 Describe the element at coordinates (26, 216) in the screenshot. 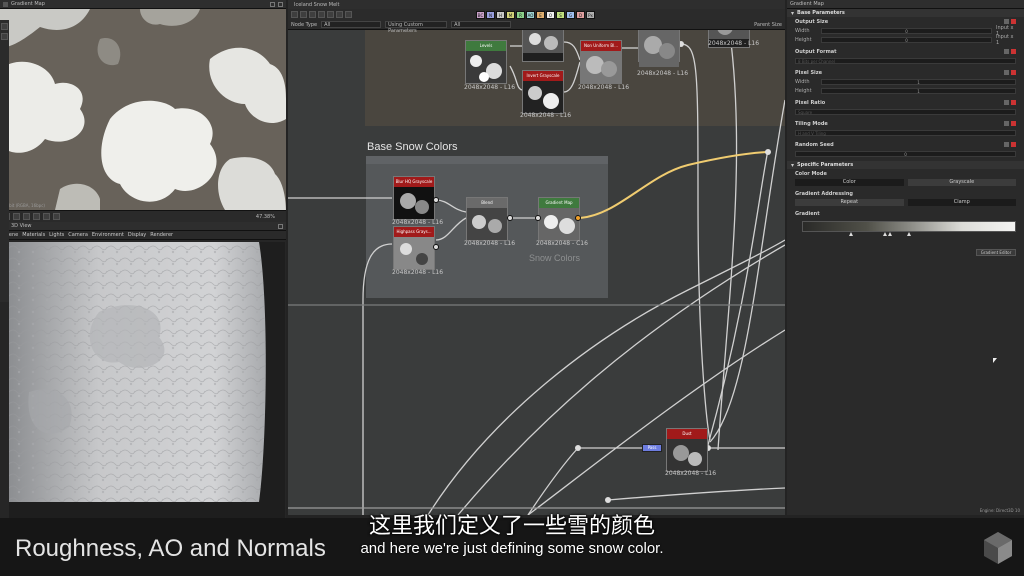

I see `tile-button` at that location.